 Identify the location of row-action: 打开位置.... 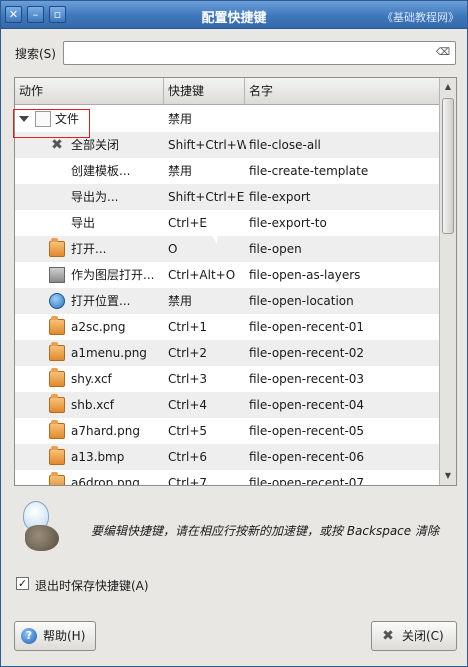
(101, 301).